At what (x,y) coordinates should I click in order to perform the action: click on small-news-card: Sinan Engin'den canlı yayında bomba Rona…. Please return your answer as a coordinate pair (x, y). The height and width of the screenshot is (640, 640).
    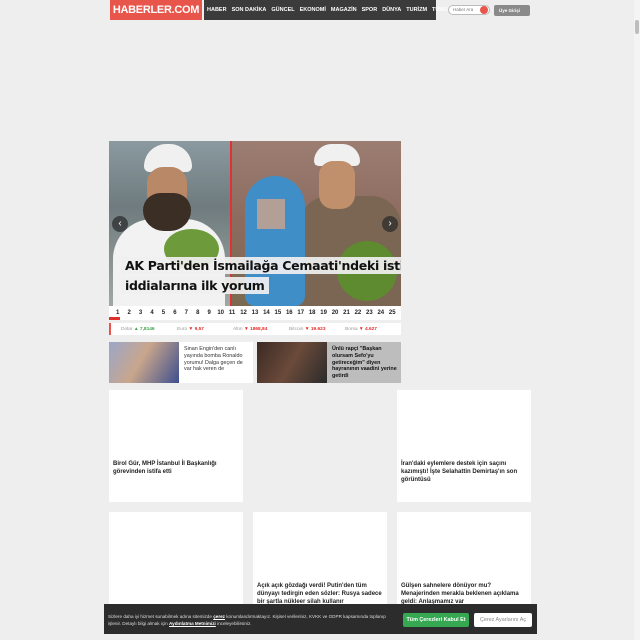
    Looking at the image, I should click on (181, 362).